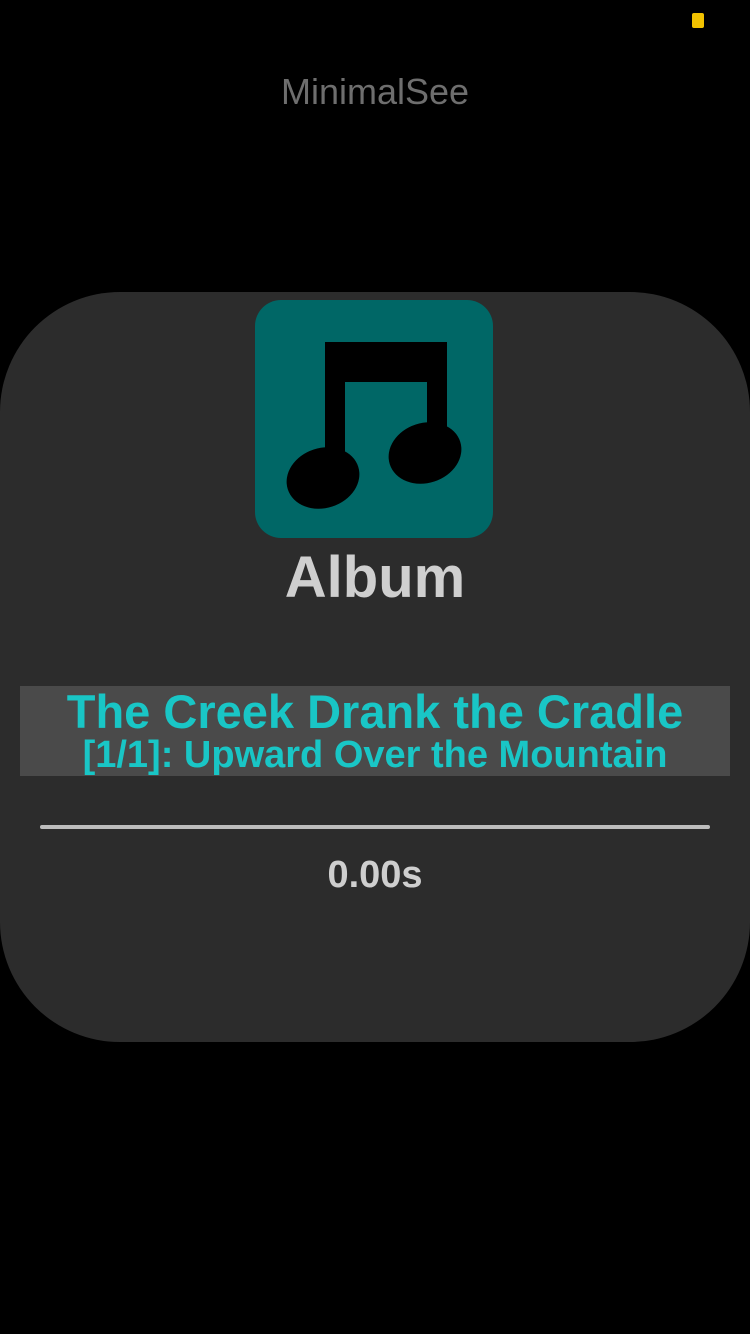 The width and height of the screenshot is (750, 1334). What do you see at coordinates (375, 711) in the screenshot?
I see `track-title: The Creek Drank the Cradle` at bounding box center [375, 711].